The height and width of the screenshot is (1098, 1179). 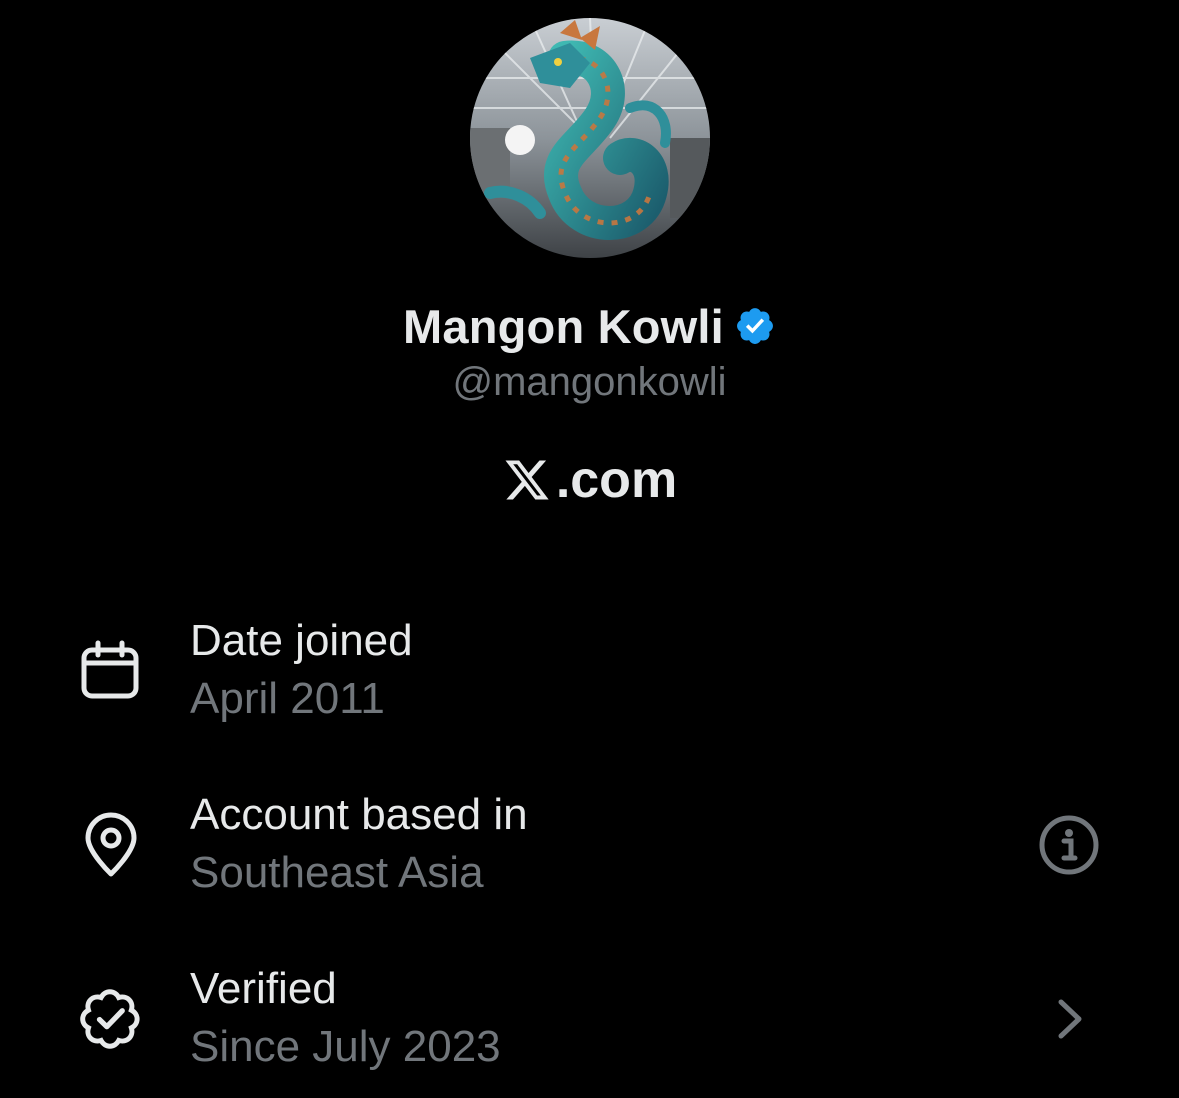 What do you see at coordinates (1069, 1019) in the screenshot?
I see `chevron-right-icon` at bounding box center [1069, 1019].